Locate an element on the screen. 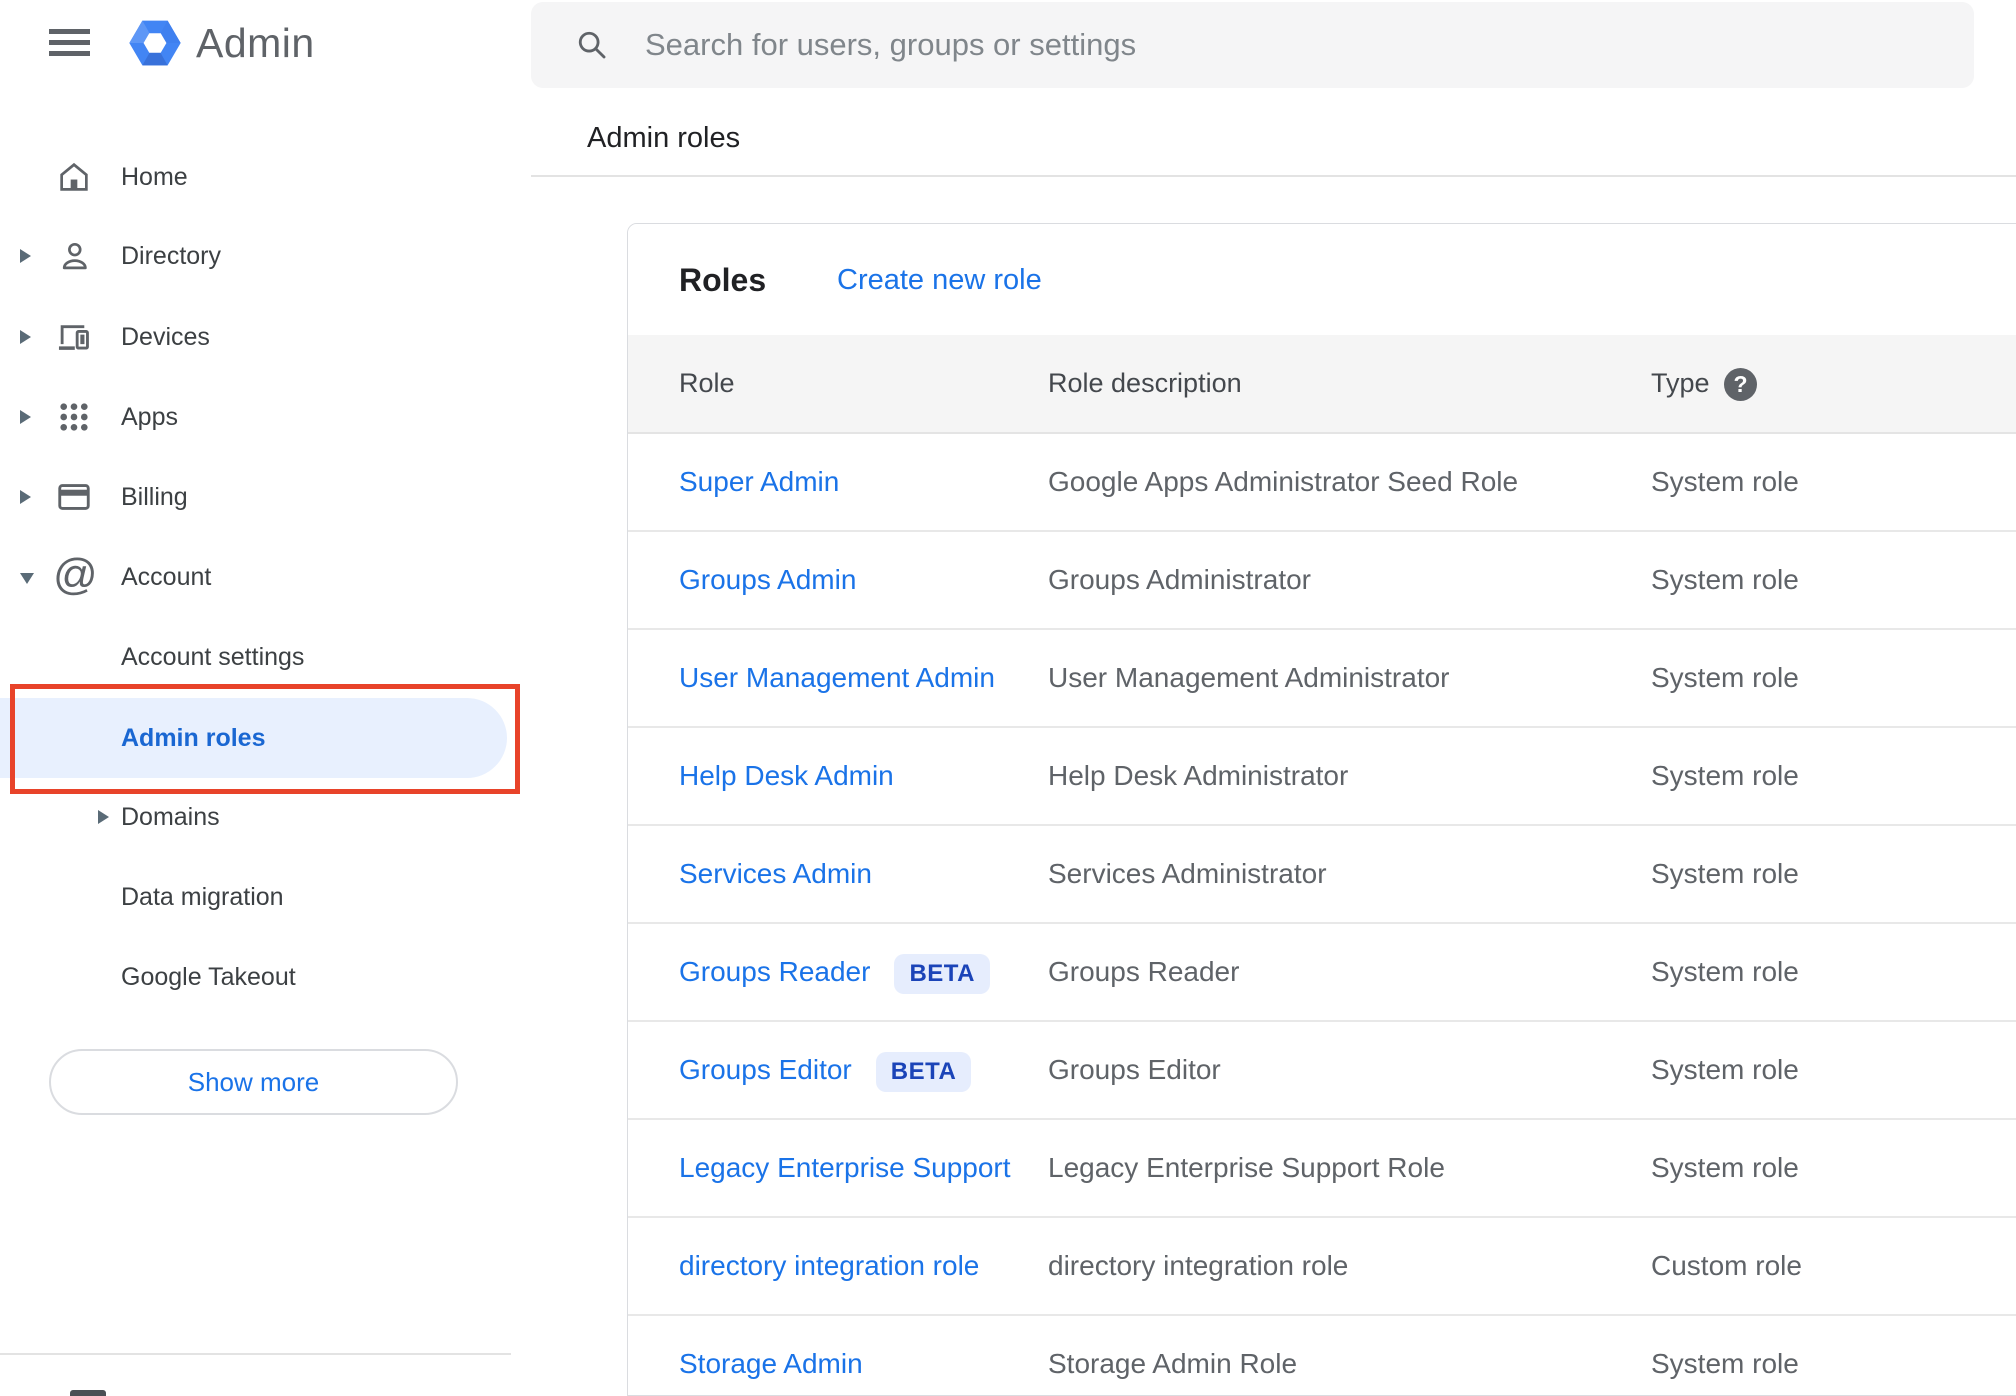 This screenshot has width=2016, height=1396. sidebar-item-label: Devices is located at coordinates (165, 337).